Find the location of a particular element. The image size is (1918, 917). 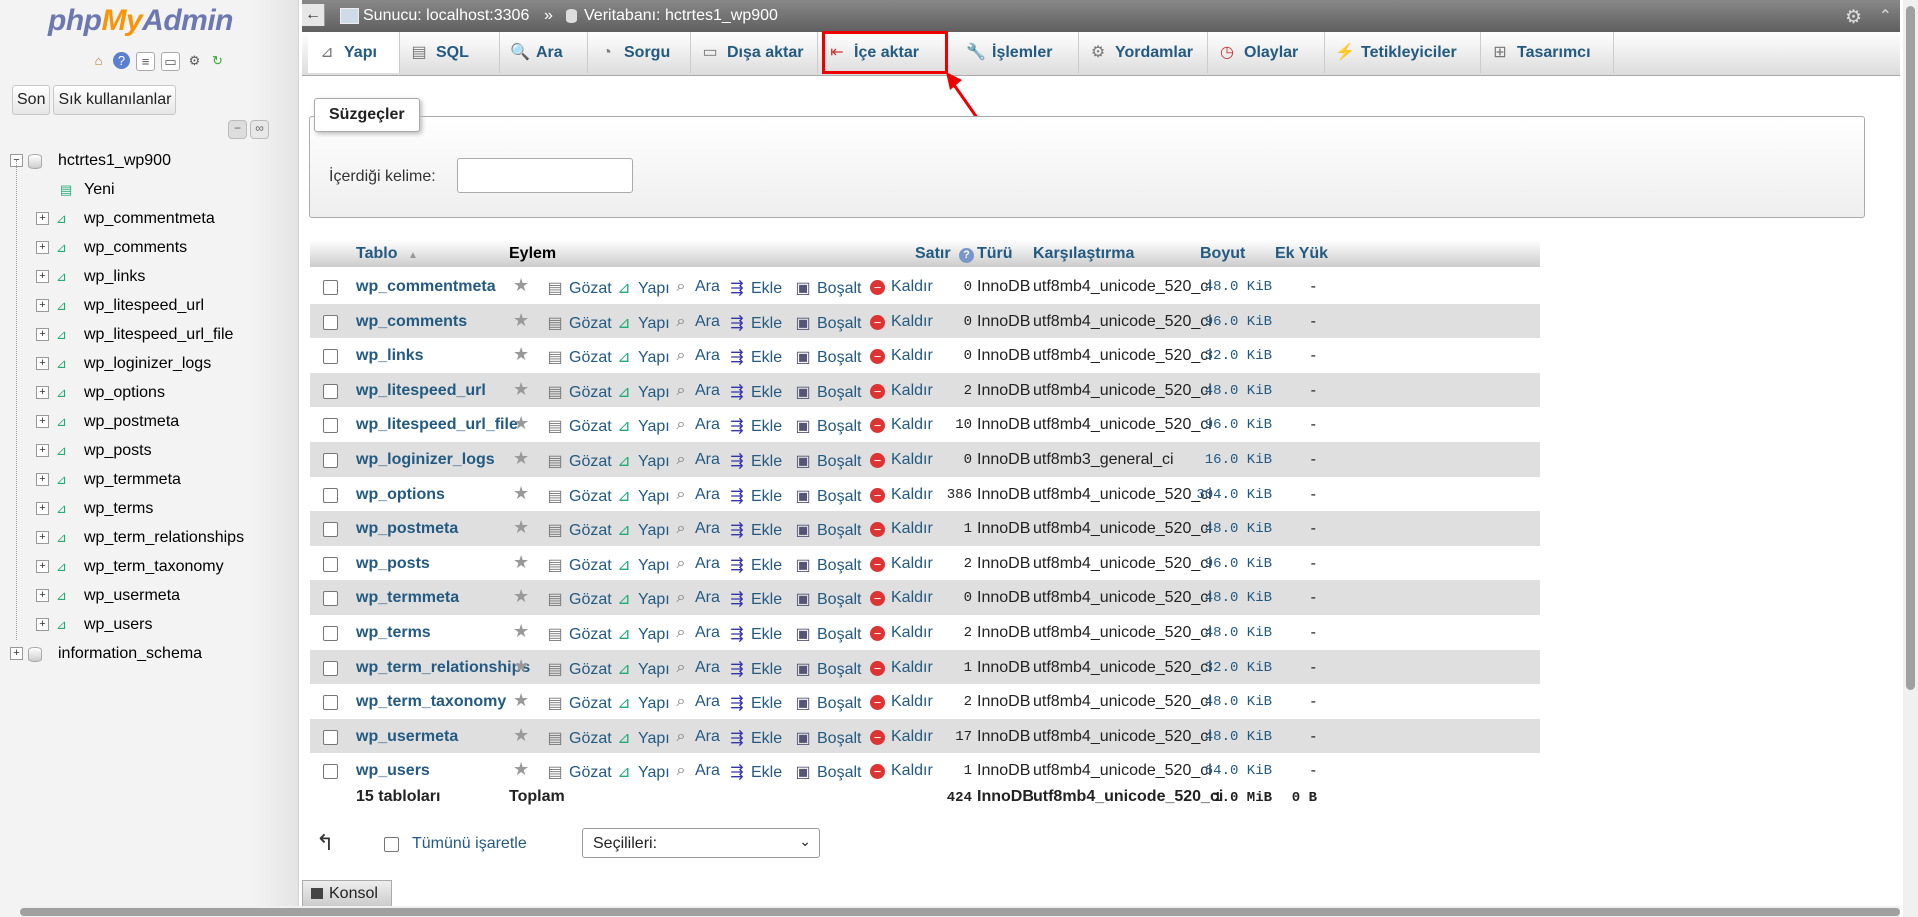

tree-database: + information_schema is located at coordinates (150, 653).